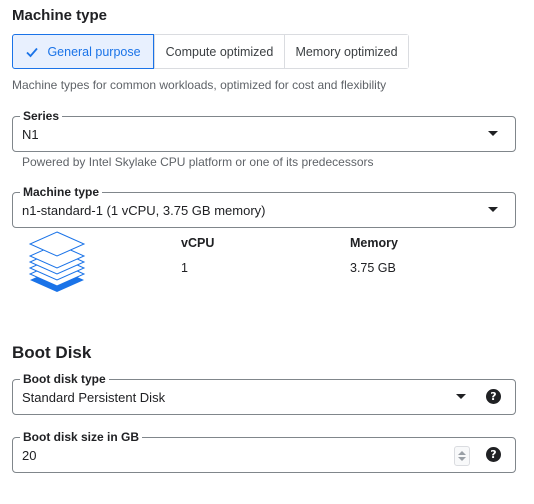 This screenshot has width=534, height=504. I want to click on tab-general-purpose: General purpose, so click(83, 51).